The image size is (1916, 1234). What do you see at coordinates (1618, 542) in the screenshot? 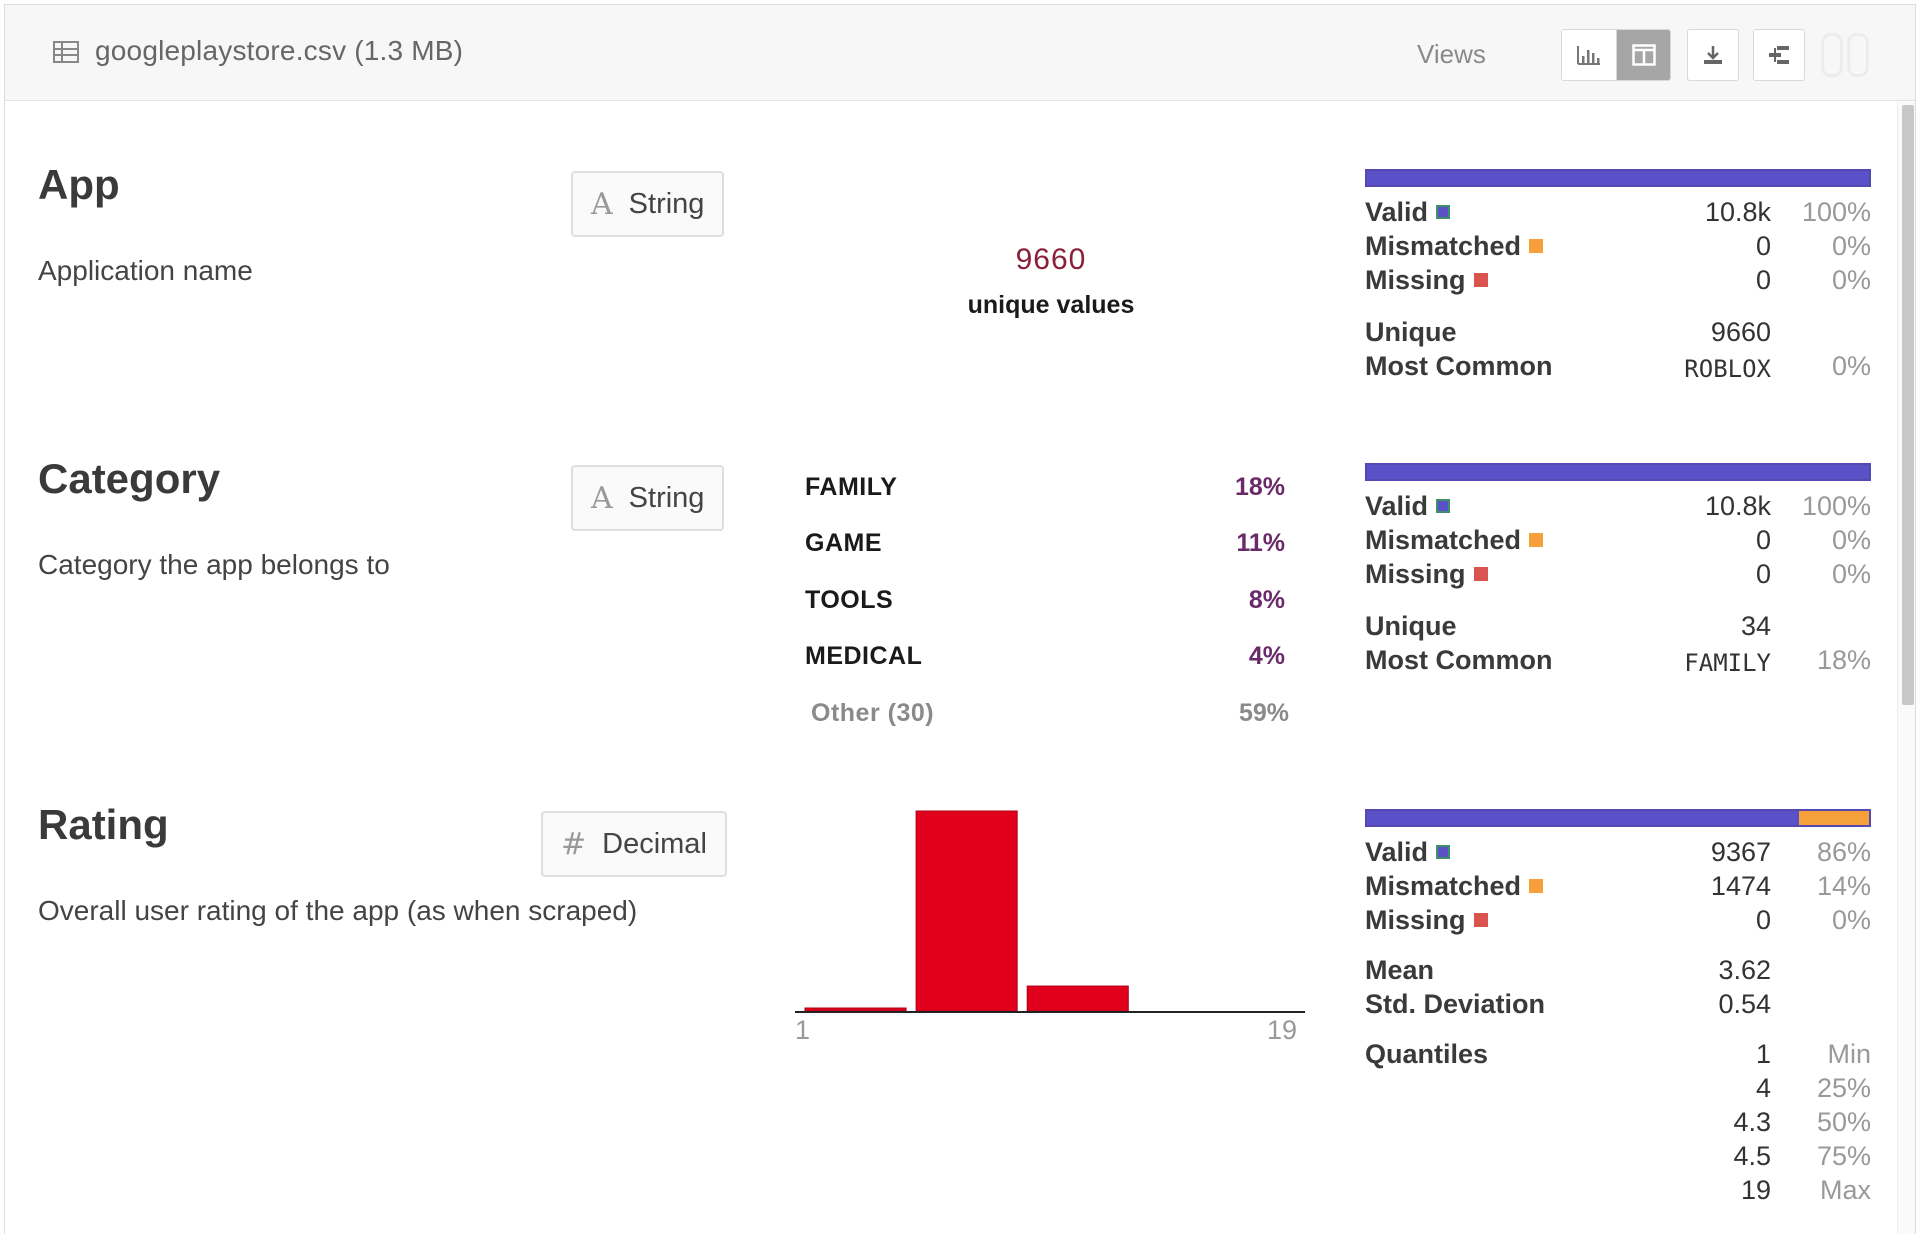
I see `stat-mismatched: Mismatched 0 0%` at bounding box center [1618, 542].